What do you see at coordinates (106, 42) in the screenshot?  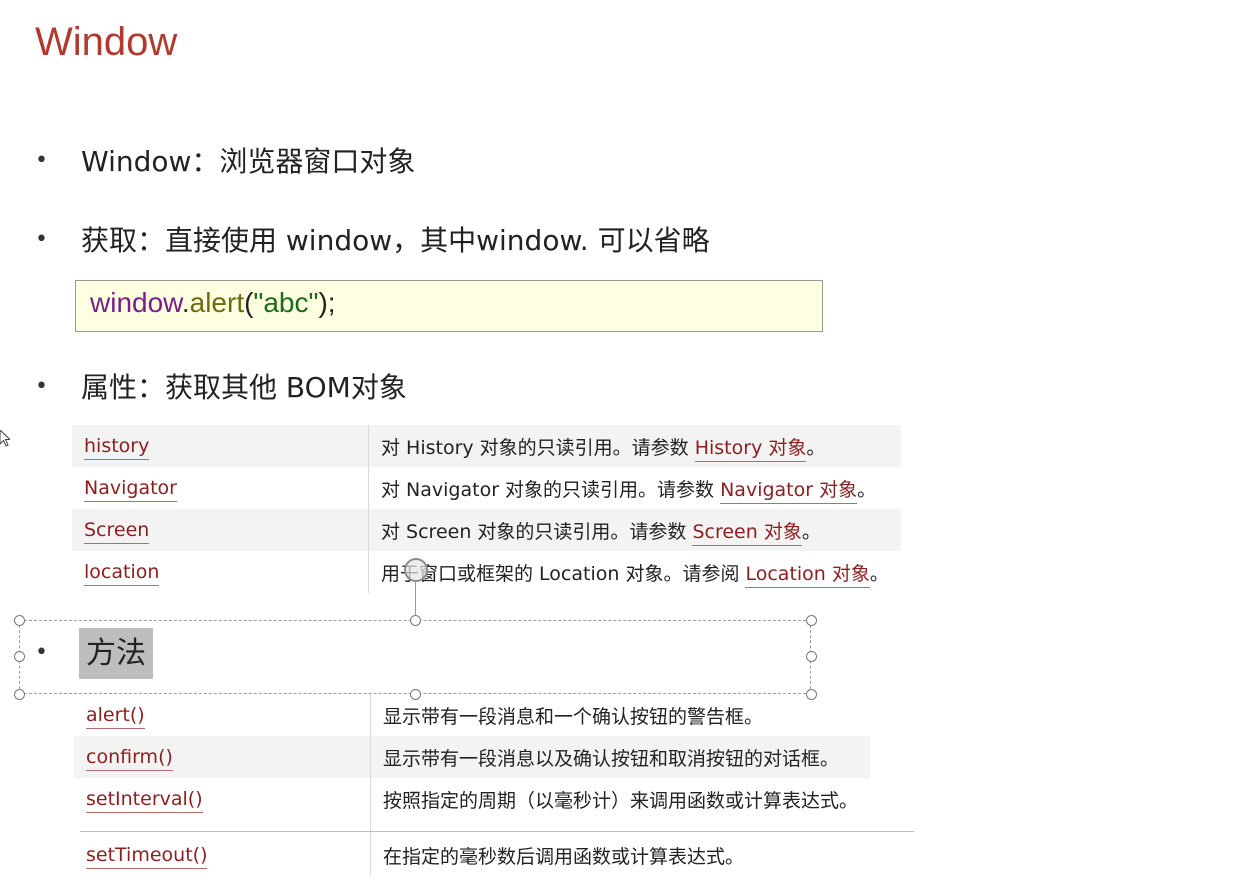 I see `slide-title: Window` at bounding box center [106, 42].